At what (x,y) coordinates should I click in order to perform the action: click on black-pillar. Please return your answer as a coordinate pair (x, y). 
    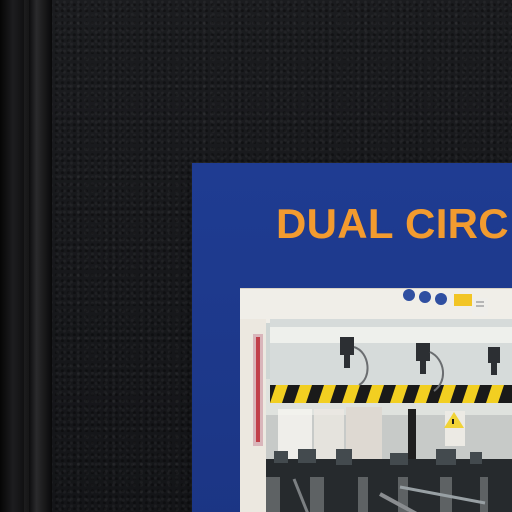
    Looking at the image, I should click on (26, 256).